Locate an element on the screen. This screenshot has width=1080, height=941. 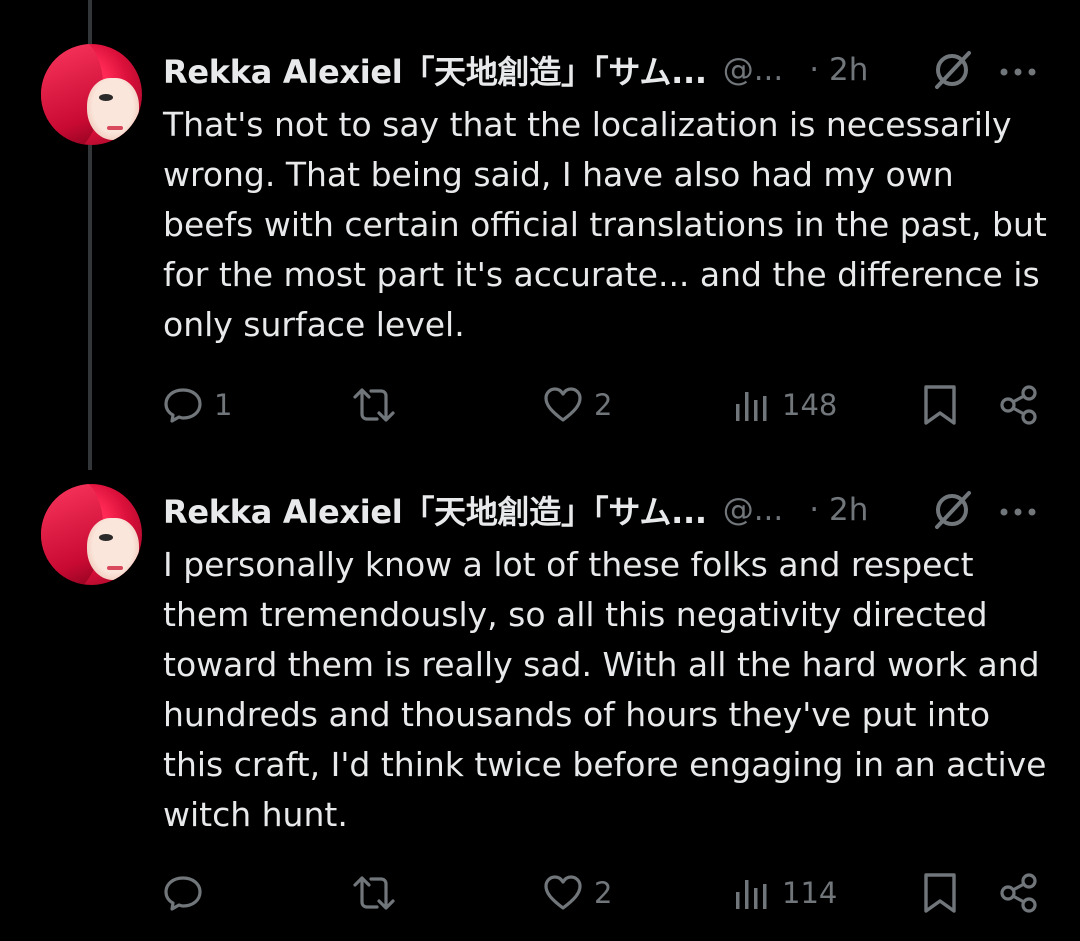
views-button: 114 is located at coordinates (784, 893).